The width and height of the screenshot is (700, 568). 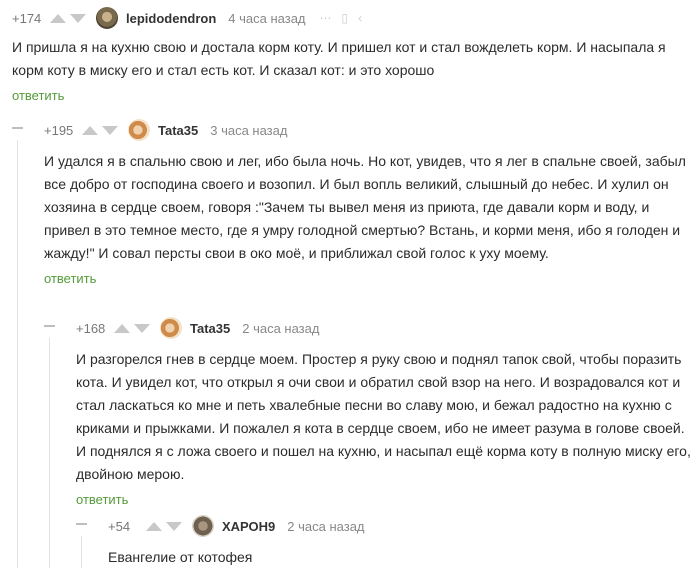 I want to click on comment-header: +168 Tata35 2 часа назад, so click(x=381, y=328).